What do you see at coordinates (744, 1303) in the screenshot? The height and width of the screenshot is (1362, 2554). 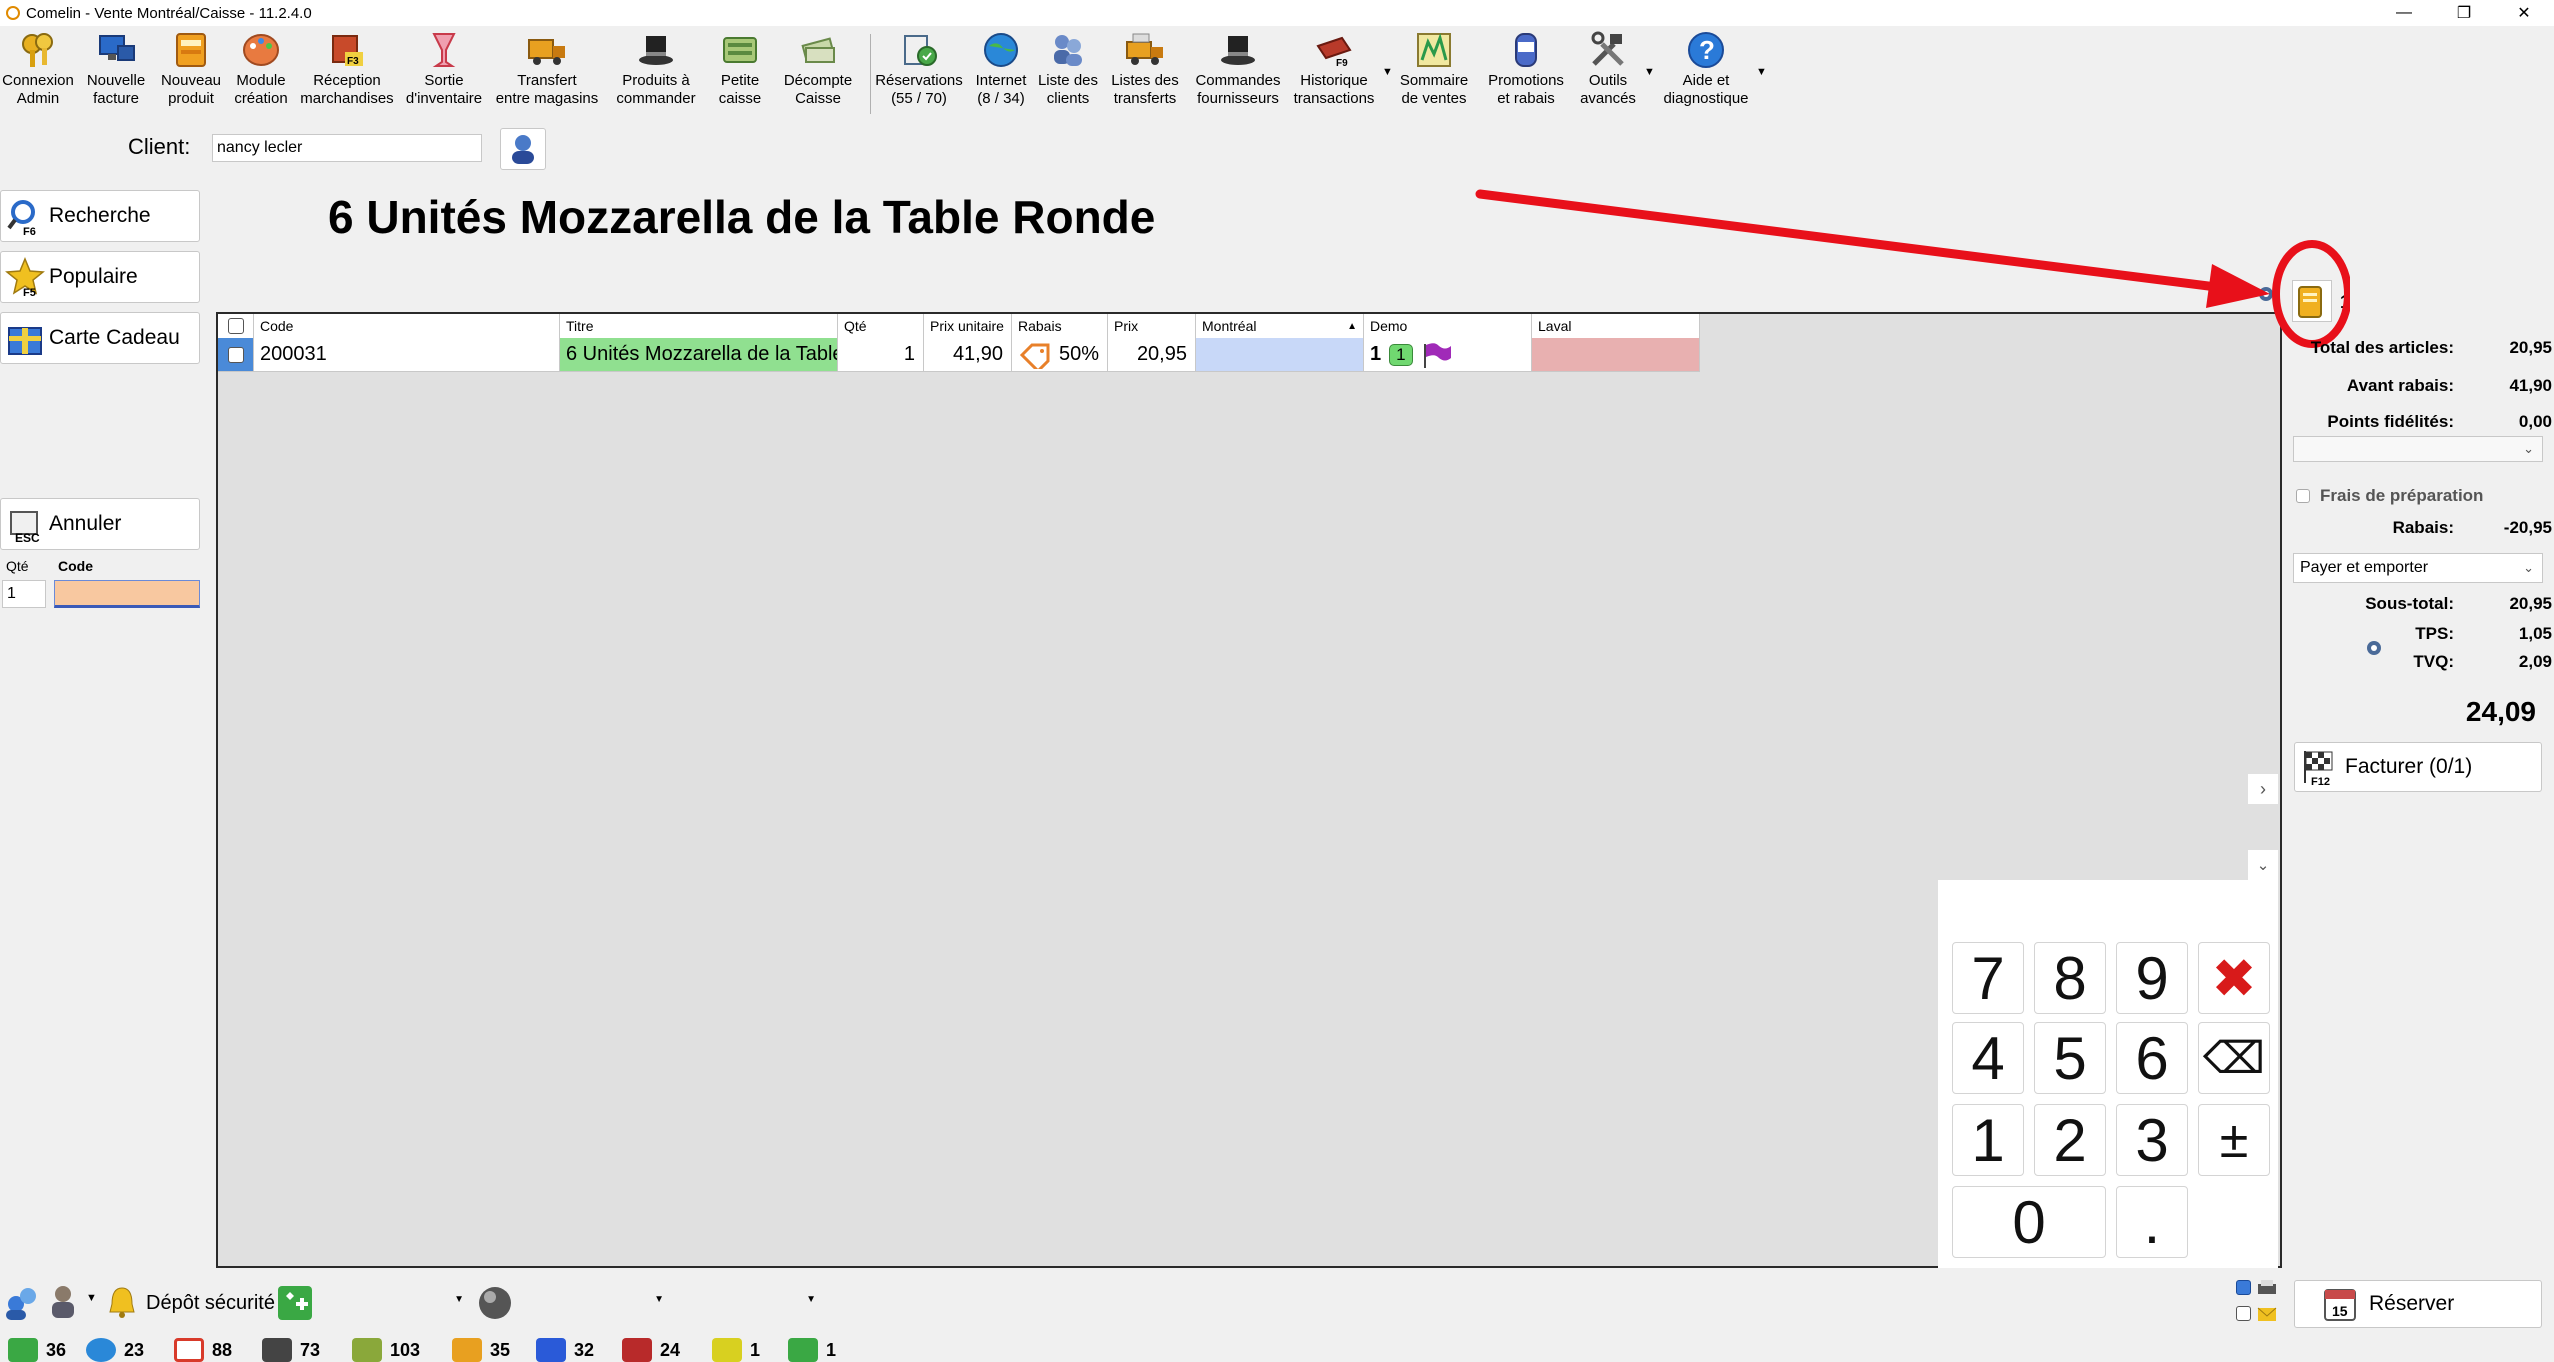 I see `printer-select: ▼` at bounding box center [744, 1303].